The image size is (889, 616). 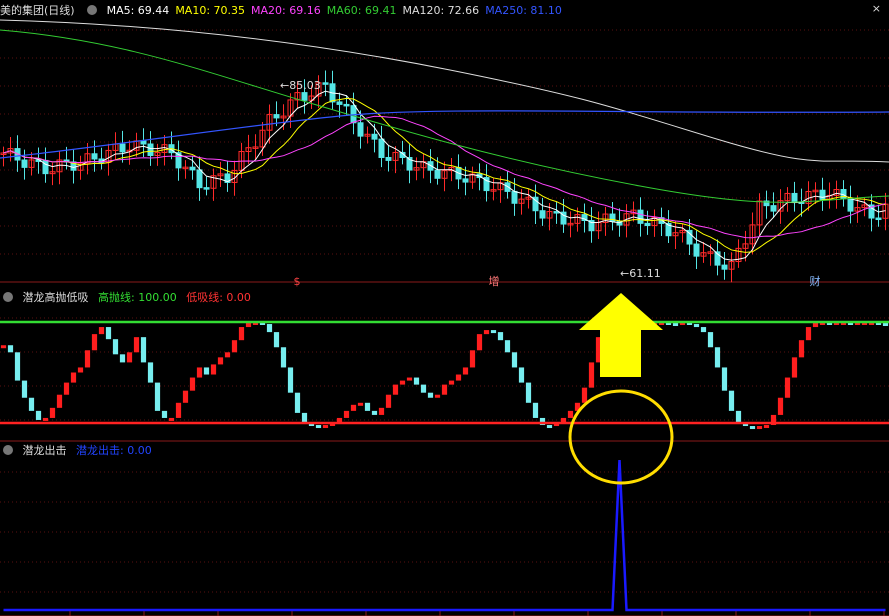 What do you see at coordinates (114, 450) in the screenshot?
I see `signal-value-label: 潜龙出击: 0.00` at bounding box center [114, 450].